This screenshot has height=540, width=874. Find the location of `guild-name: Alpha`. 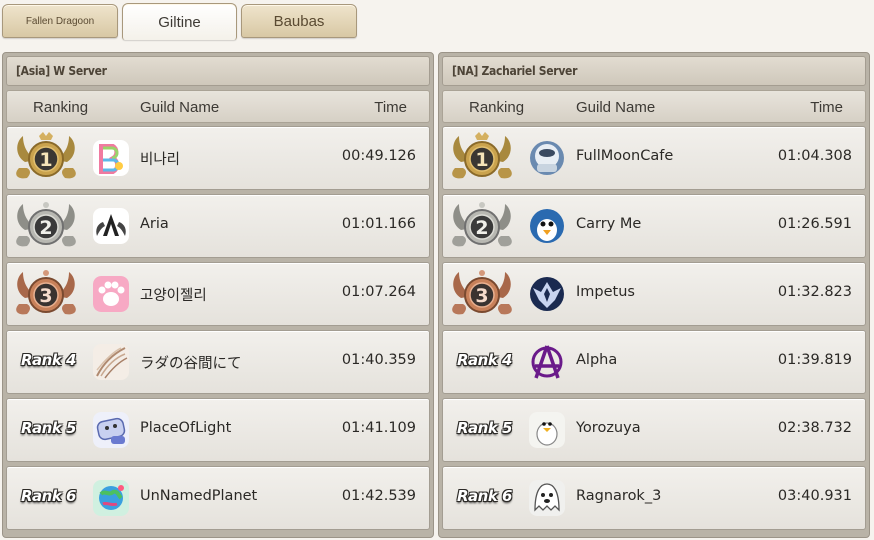

guild-name: Alpha is located at coordinates (597, 360).